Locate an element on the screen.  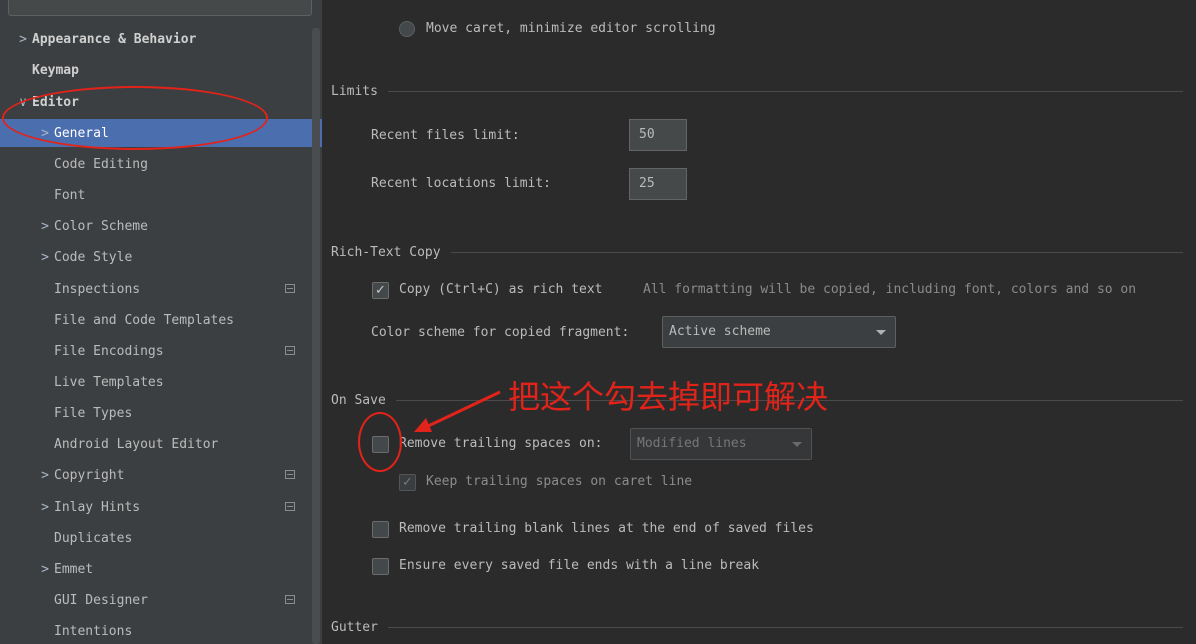
gutter-title-text: Gutter is located at coordinates (354, 627).